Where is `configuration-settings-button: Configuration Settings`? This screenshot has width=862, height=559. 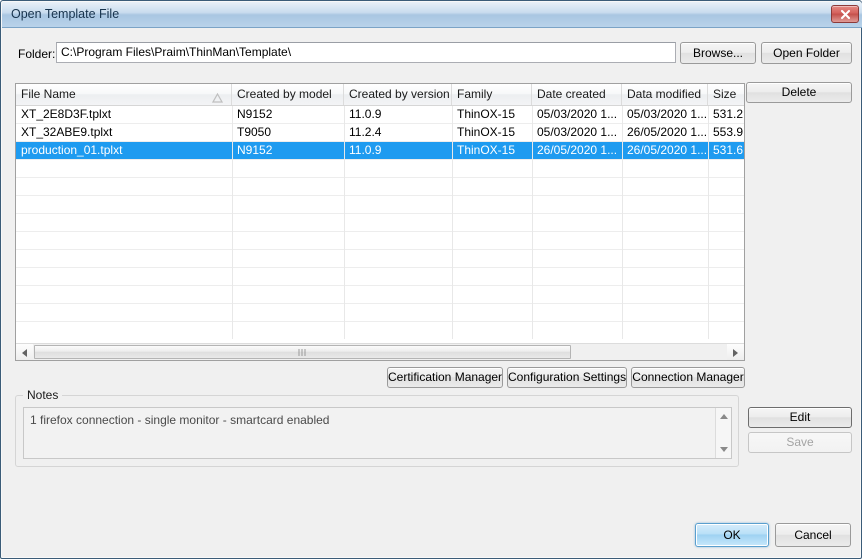
configuration-settings-button: Configuration Settings is located at coordinates (567, 377).